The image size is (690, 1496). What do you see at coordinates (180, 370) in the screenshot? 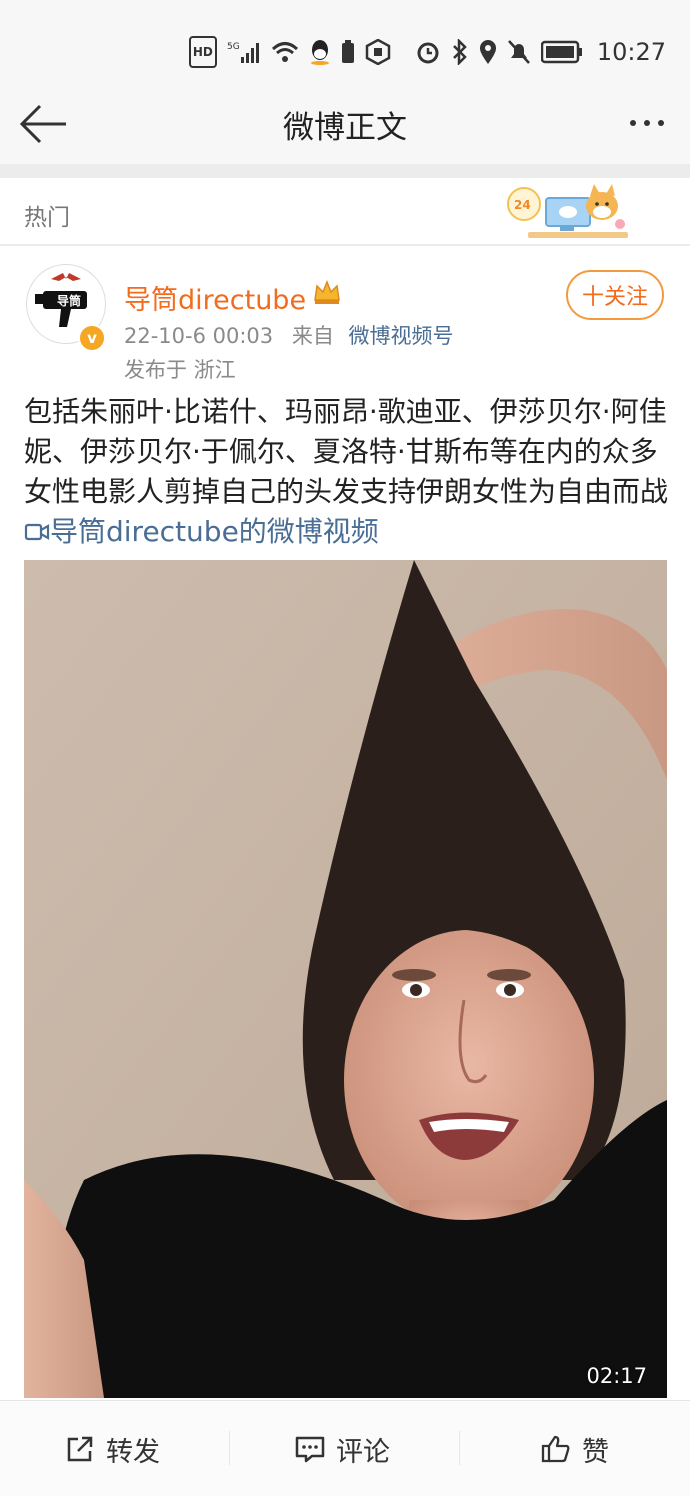
I see `post-location: 发布于 浙江` at bounding box center [180, 370].